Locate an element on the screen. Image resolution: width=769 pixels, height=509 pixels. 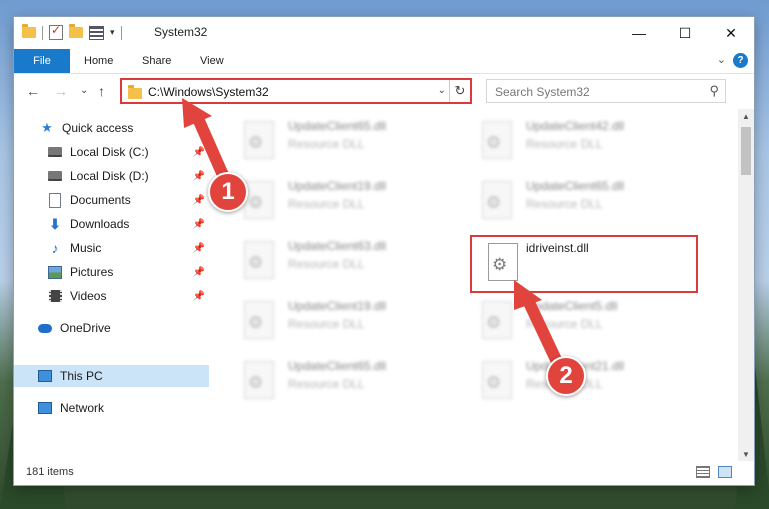
back-button: ← is located at coordinates (33, 91).